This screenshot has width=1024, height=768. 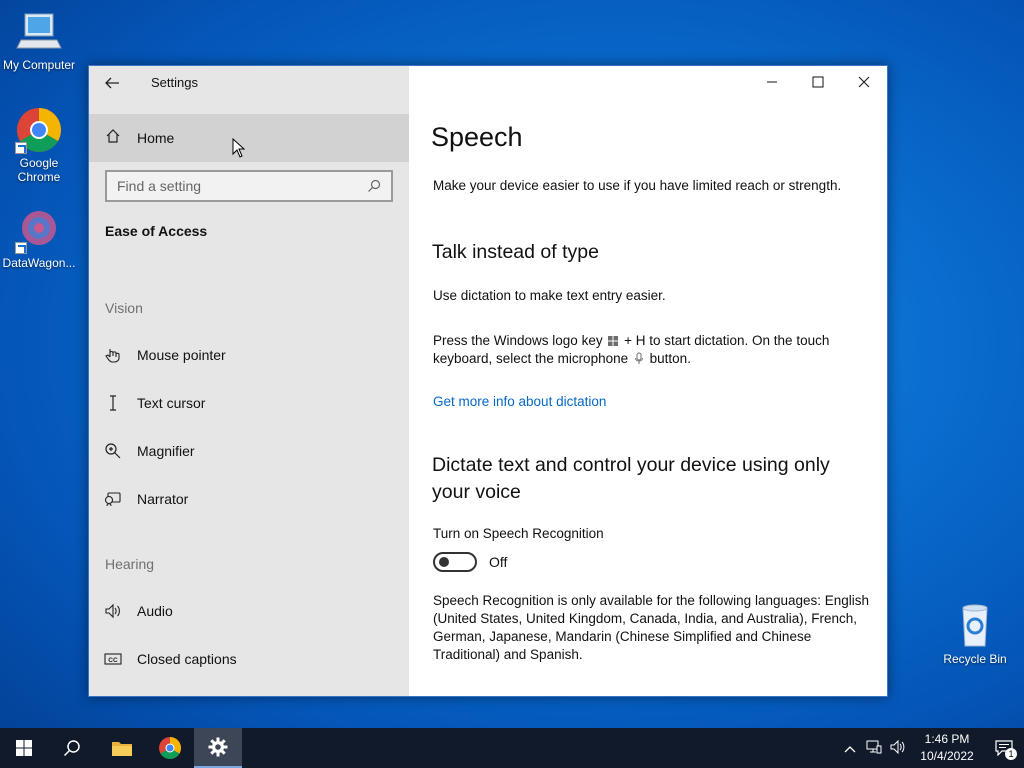 What do you see at coordinates (670, 358) in the screenshot?
I see `dictation-hint-text-3: button.` at bounding box center [670, 358].